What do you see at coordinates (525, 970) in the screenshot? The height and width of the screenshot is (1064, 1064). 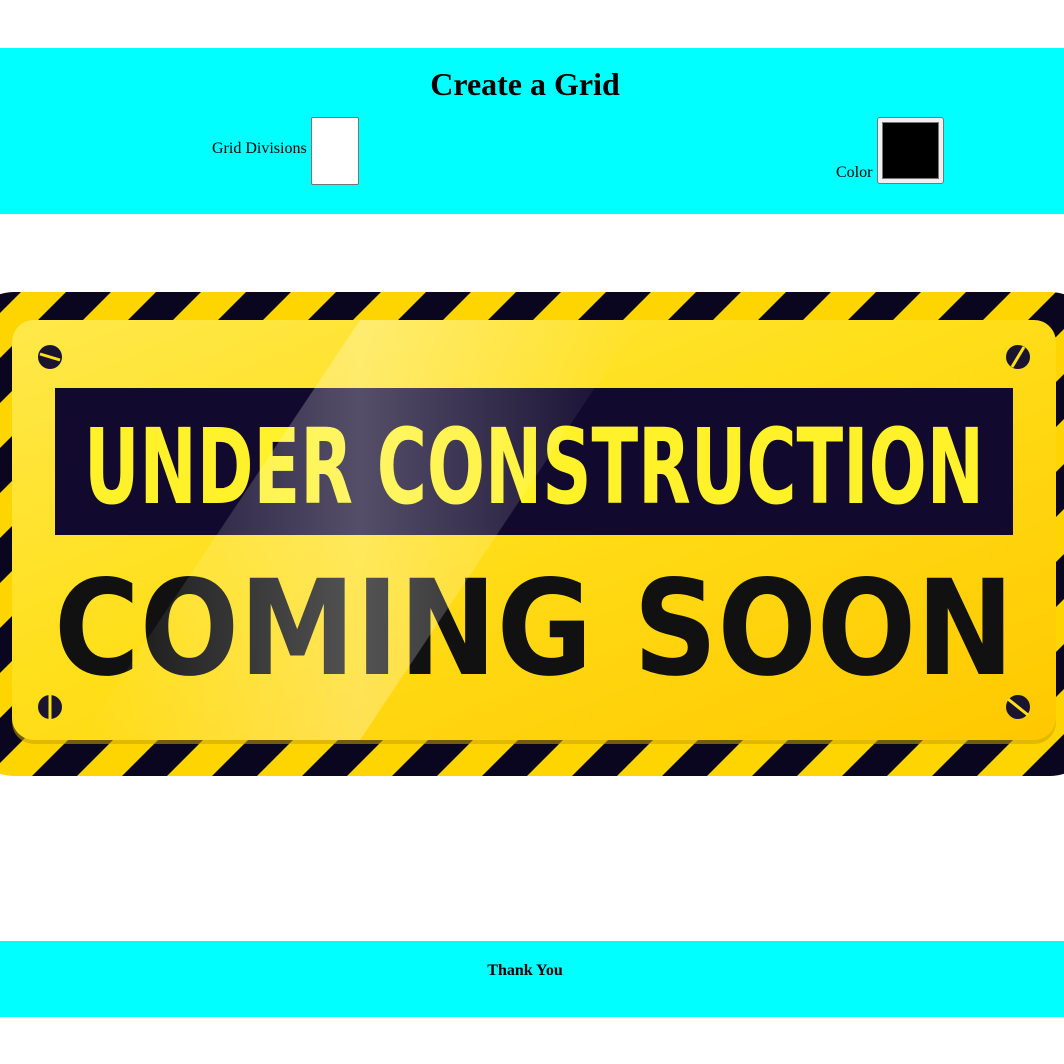 I see `footer-text: Thank You` at bounding box center [525, 970].